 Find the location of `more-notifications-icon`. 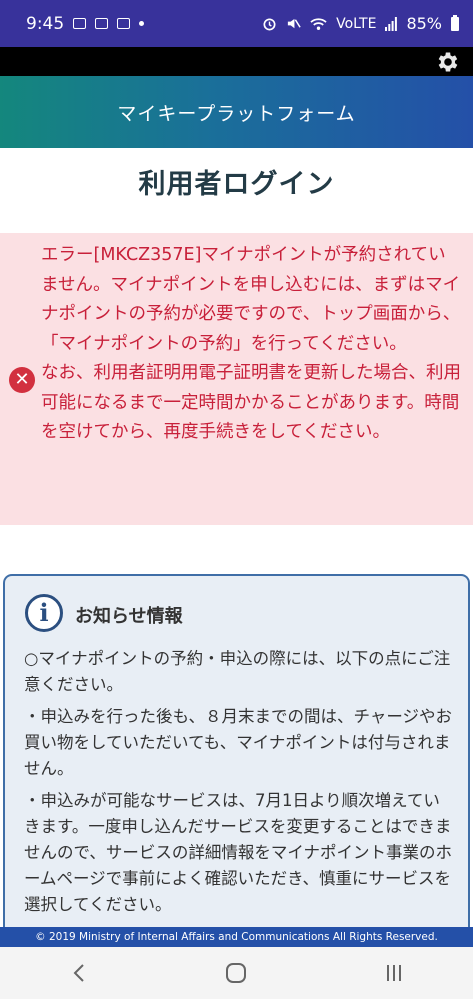

more-notifications-icon is located at coordinates (142, 23).